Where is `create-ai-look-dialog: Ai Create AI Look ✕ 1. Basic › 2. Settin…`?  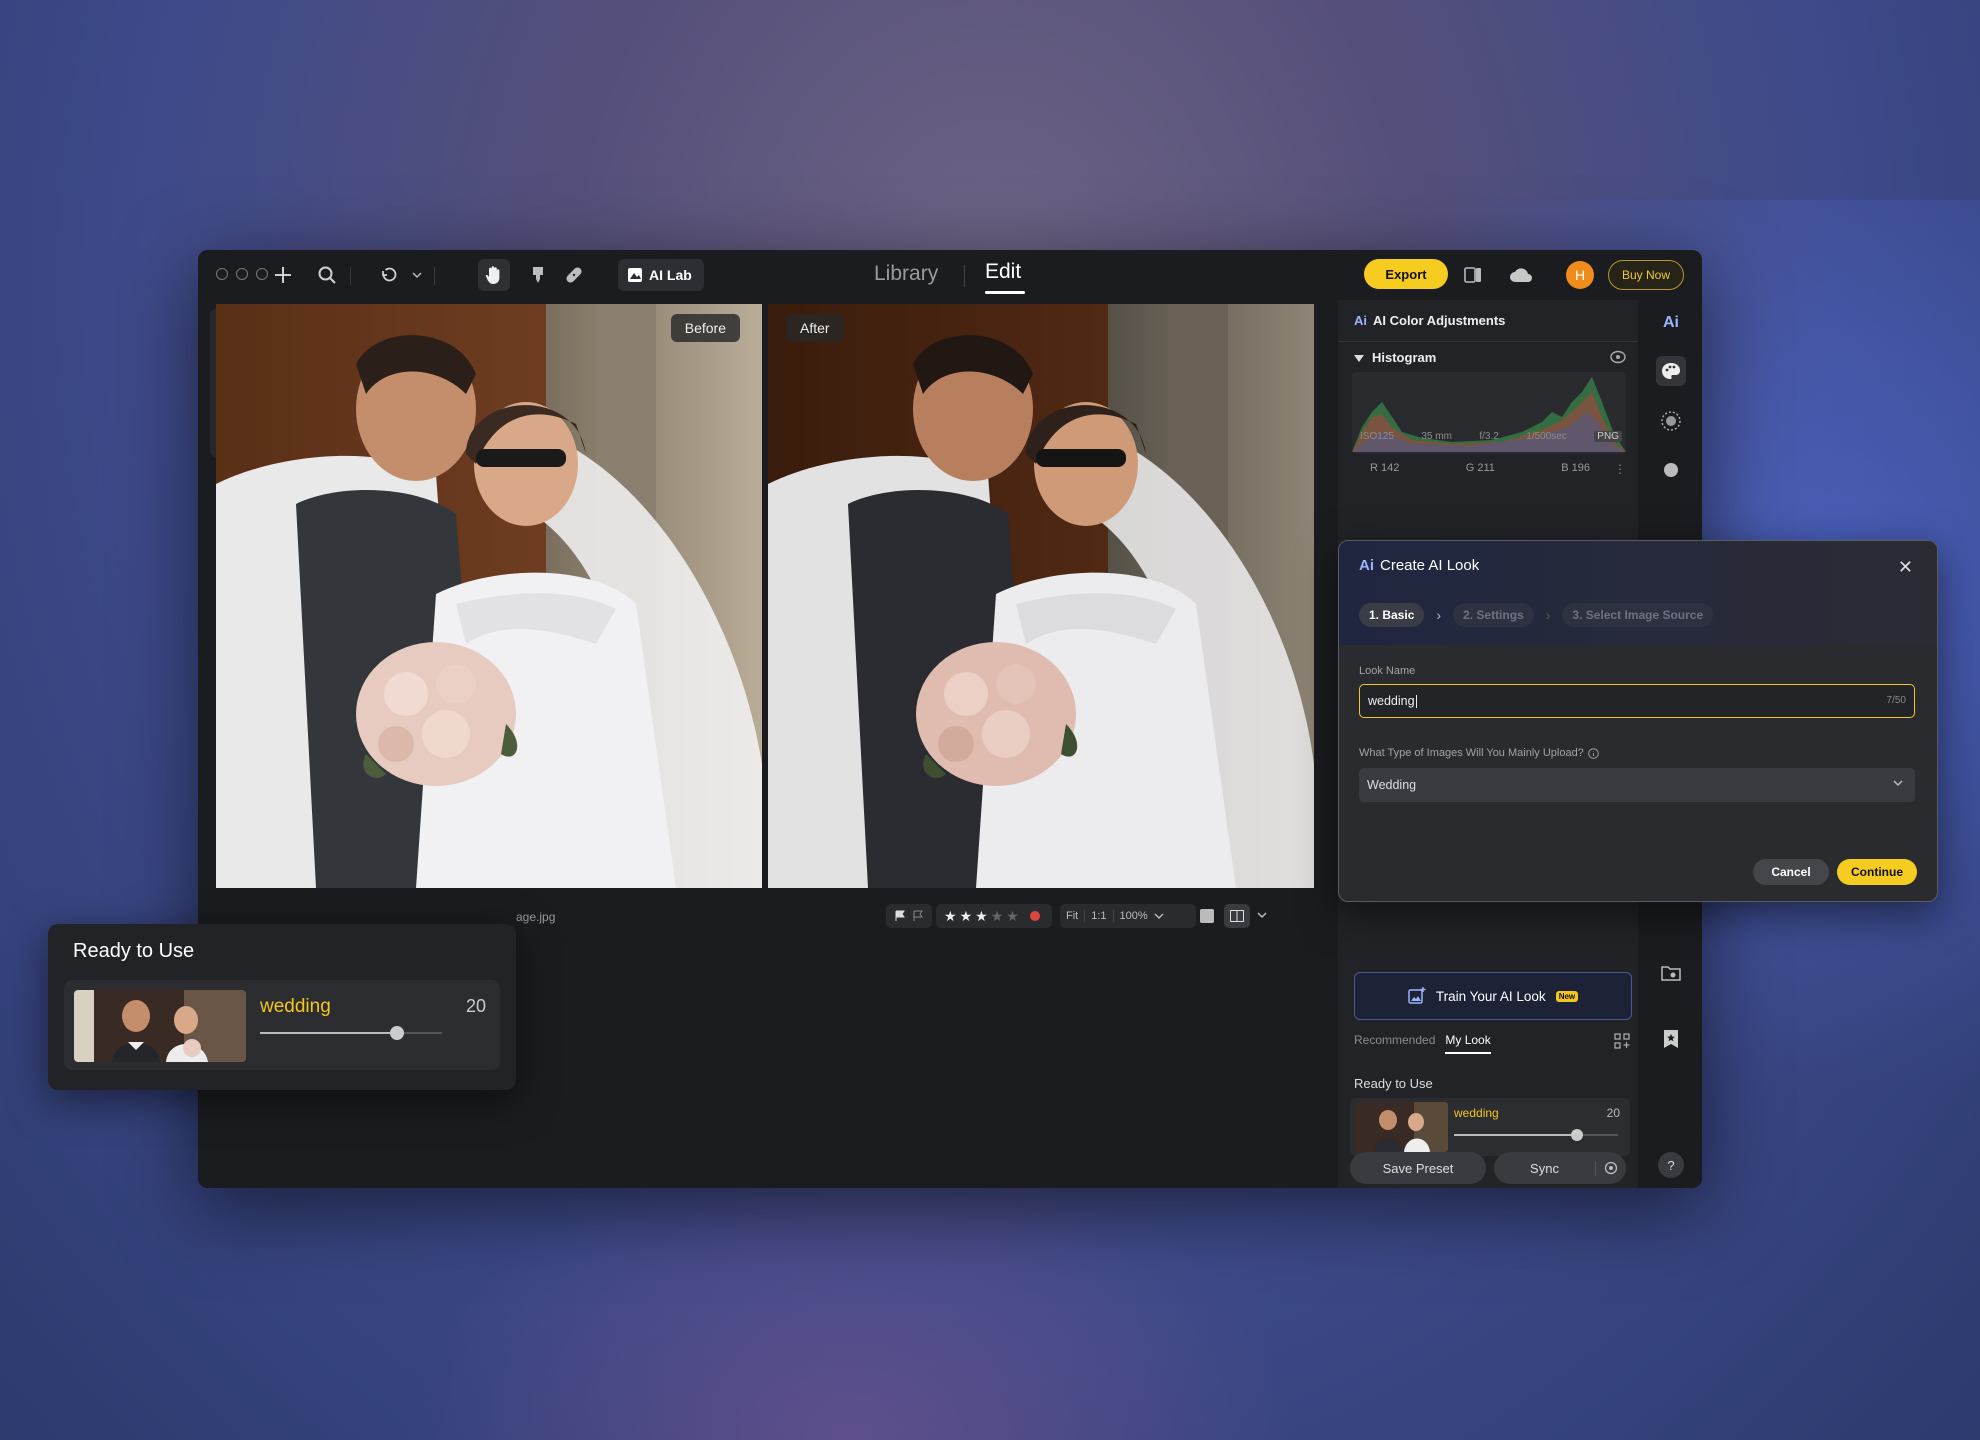
create-ai-look-dialog: Ai Create AI Look ✕ 1. Basic › 2. Settin… is located at coordinates (1638, 721).